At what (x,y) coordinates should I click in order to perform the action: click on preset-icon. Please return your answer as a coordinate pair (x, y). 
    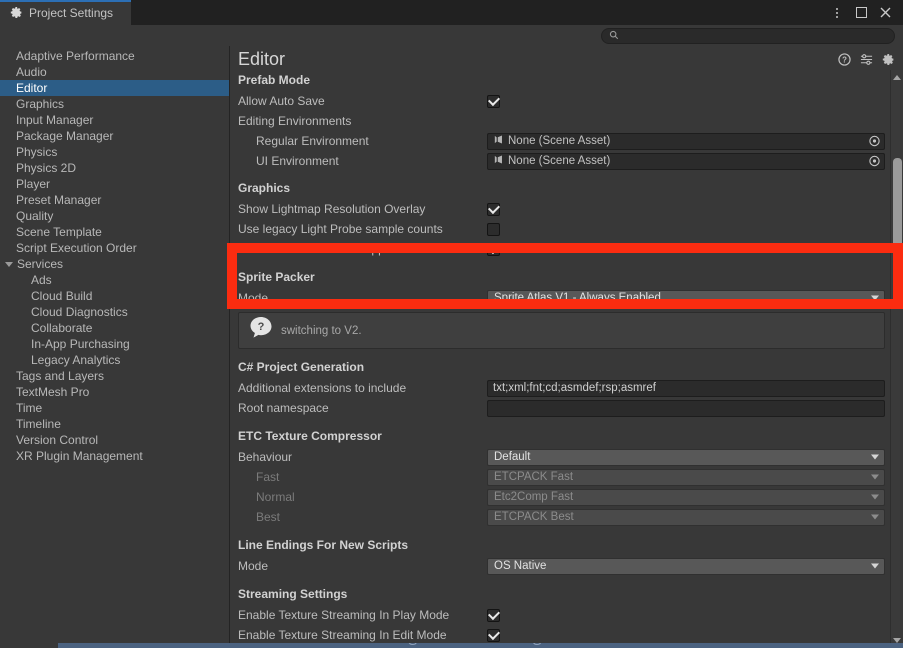
    Looking at the image, I should click on (866, 59).